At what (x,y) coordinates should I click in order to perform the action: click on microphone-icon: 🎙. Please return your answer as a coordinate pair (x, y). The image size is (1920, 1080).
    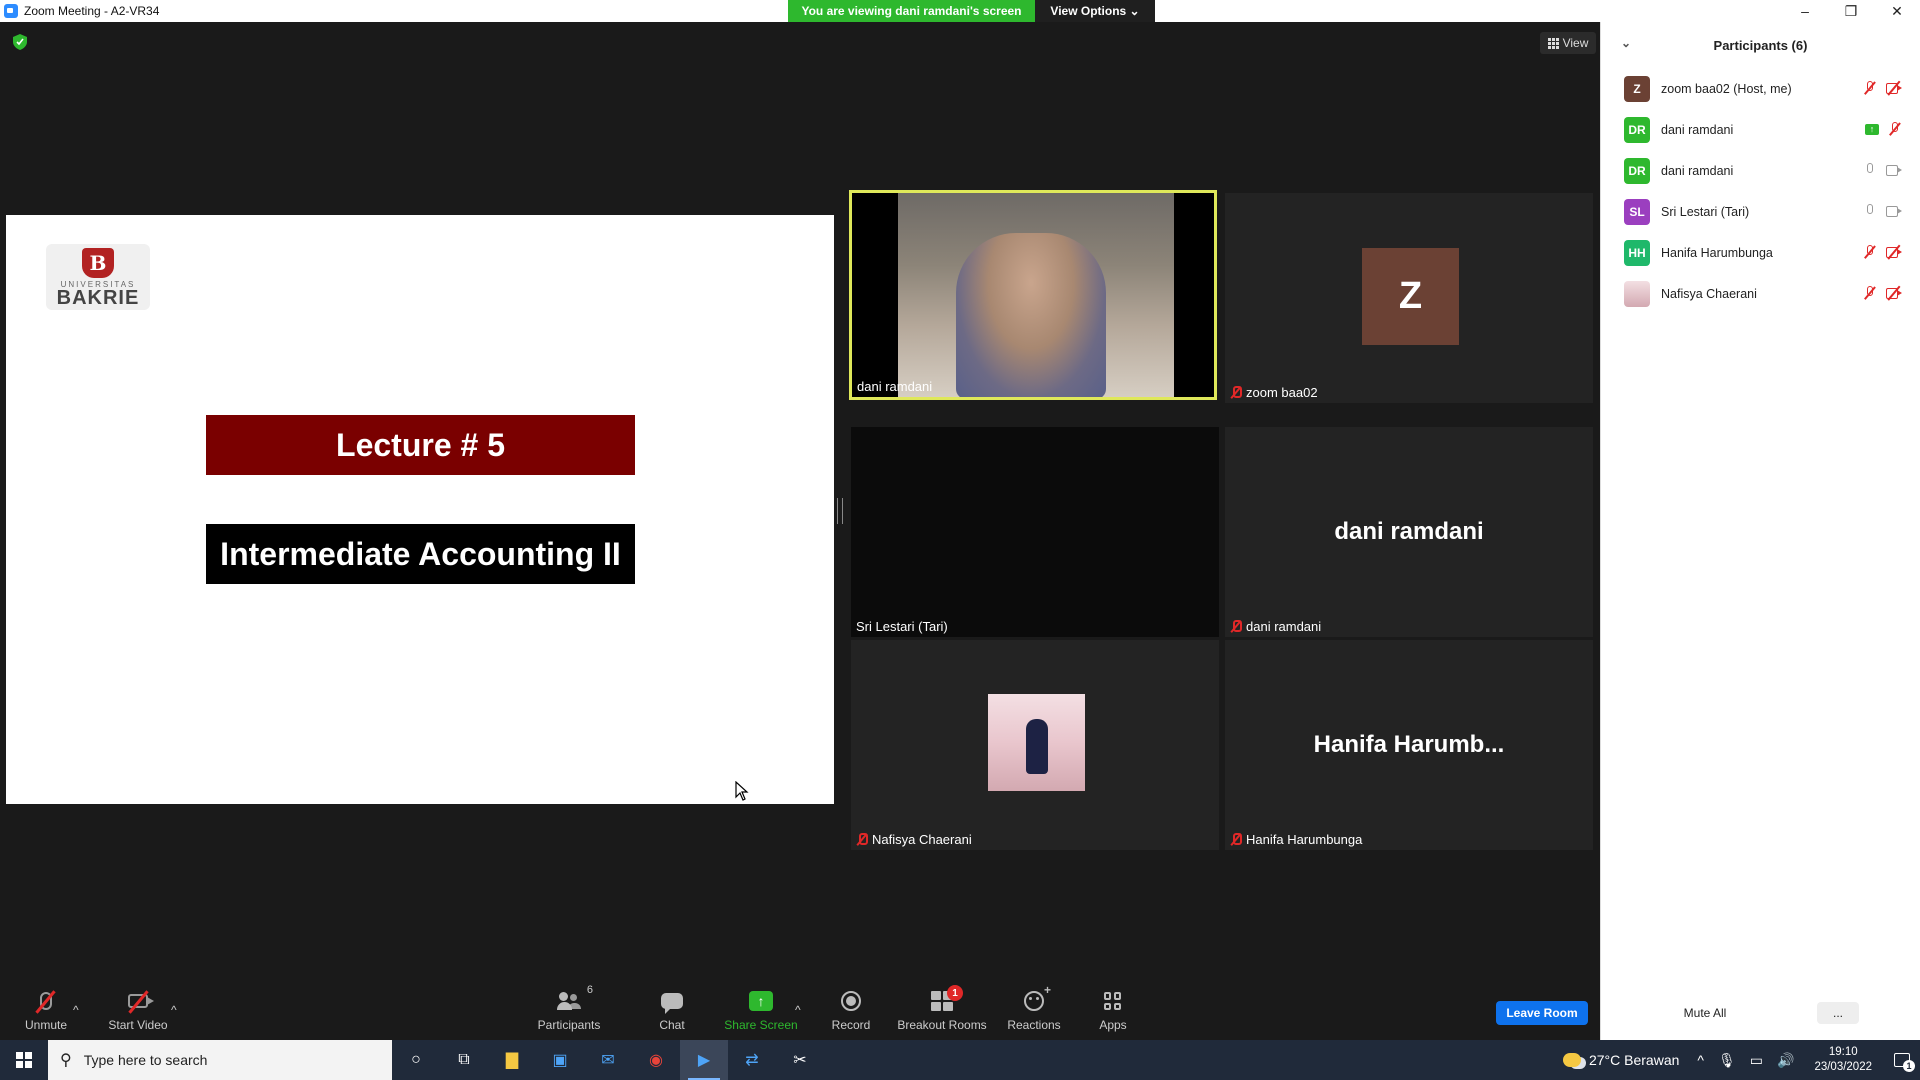
    Looking at the image, I should click on (1727, 1060).